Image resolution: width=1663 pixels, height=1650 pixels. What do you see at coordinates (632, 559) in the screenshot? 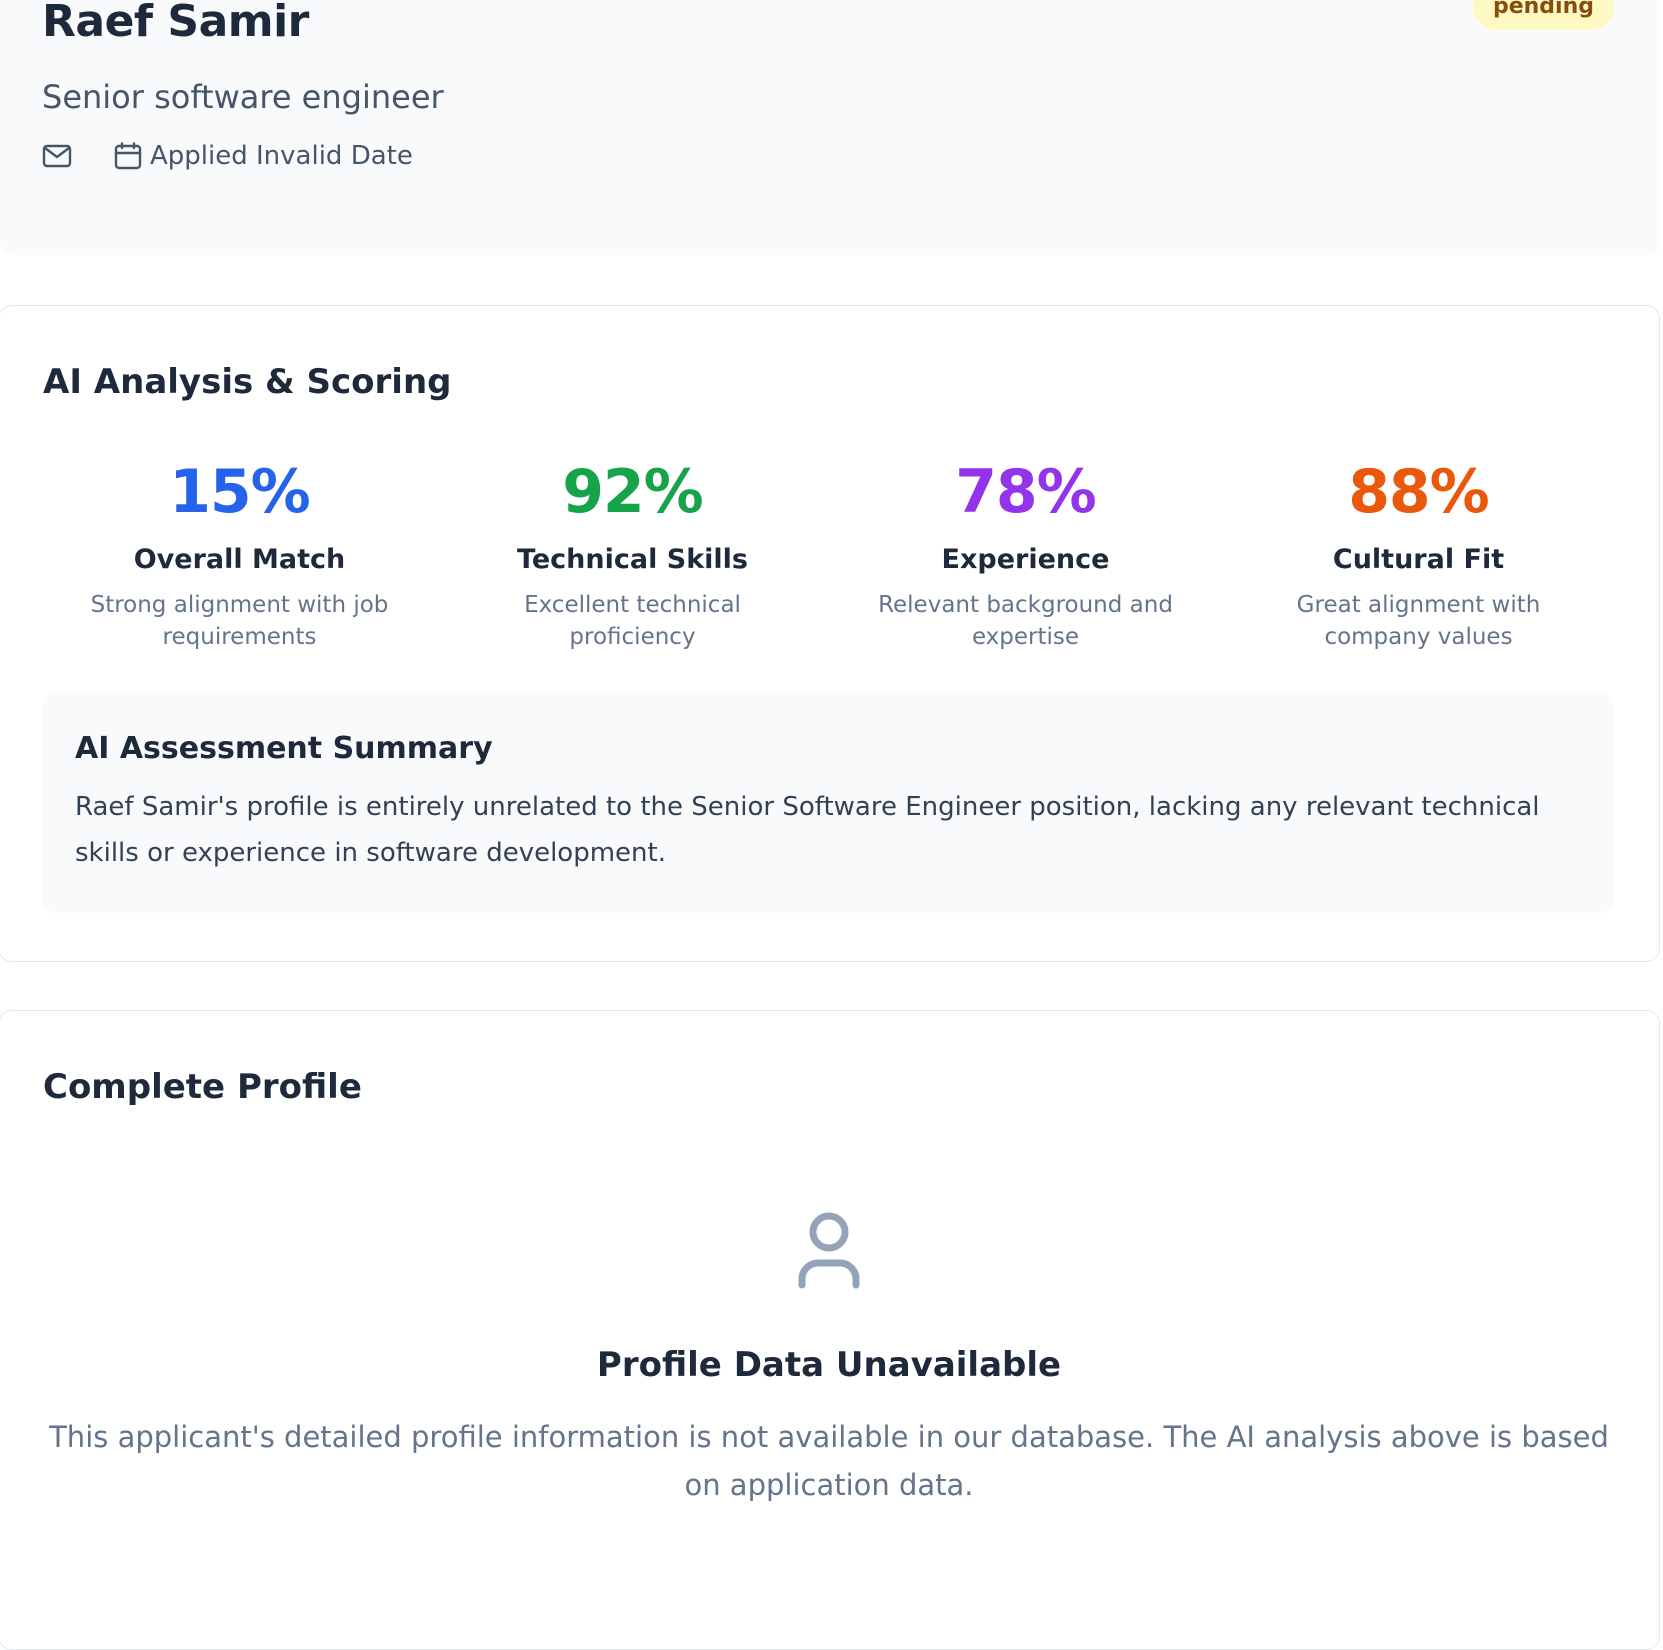
I see `score-label: Technical Skills` at bounding box center [632, 559].